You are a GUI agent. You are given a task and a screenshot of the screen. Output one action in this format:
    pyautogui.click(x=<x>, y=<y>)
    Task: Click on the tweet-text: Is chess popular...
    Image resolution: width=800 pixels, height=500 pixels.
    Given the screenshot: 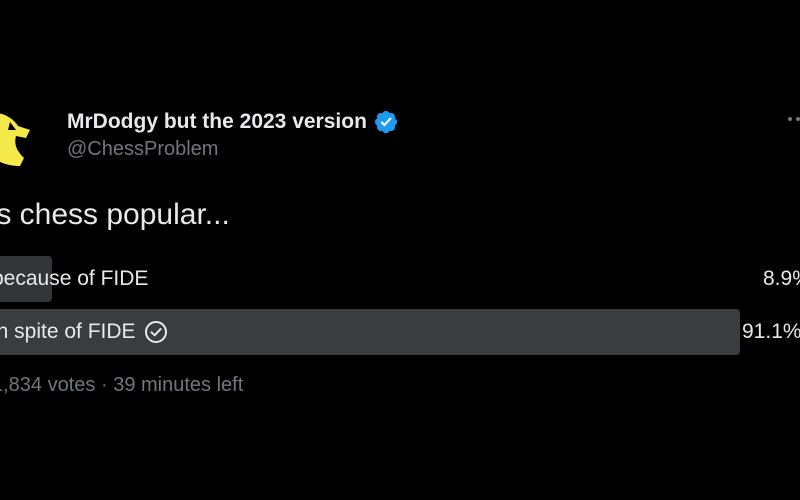 What is the action you would take?
    pyautogui.click(x=115, y=214)
    